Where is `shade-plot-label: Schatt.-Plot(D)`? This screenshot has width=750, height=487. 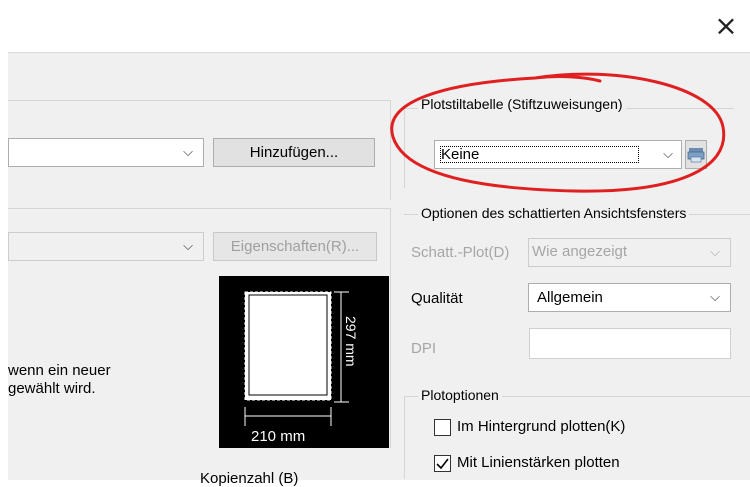
shade-plot-label: Schatt.-Plot(D) is located at coordinates (460, 252).